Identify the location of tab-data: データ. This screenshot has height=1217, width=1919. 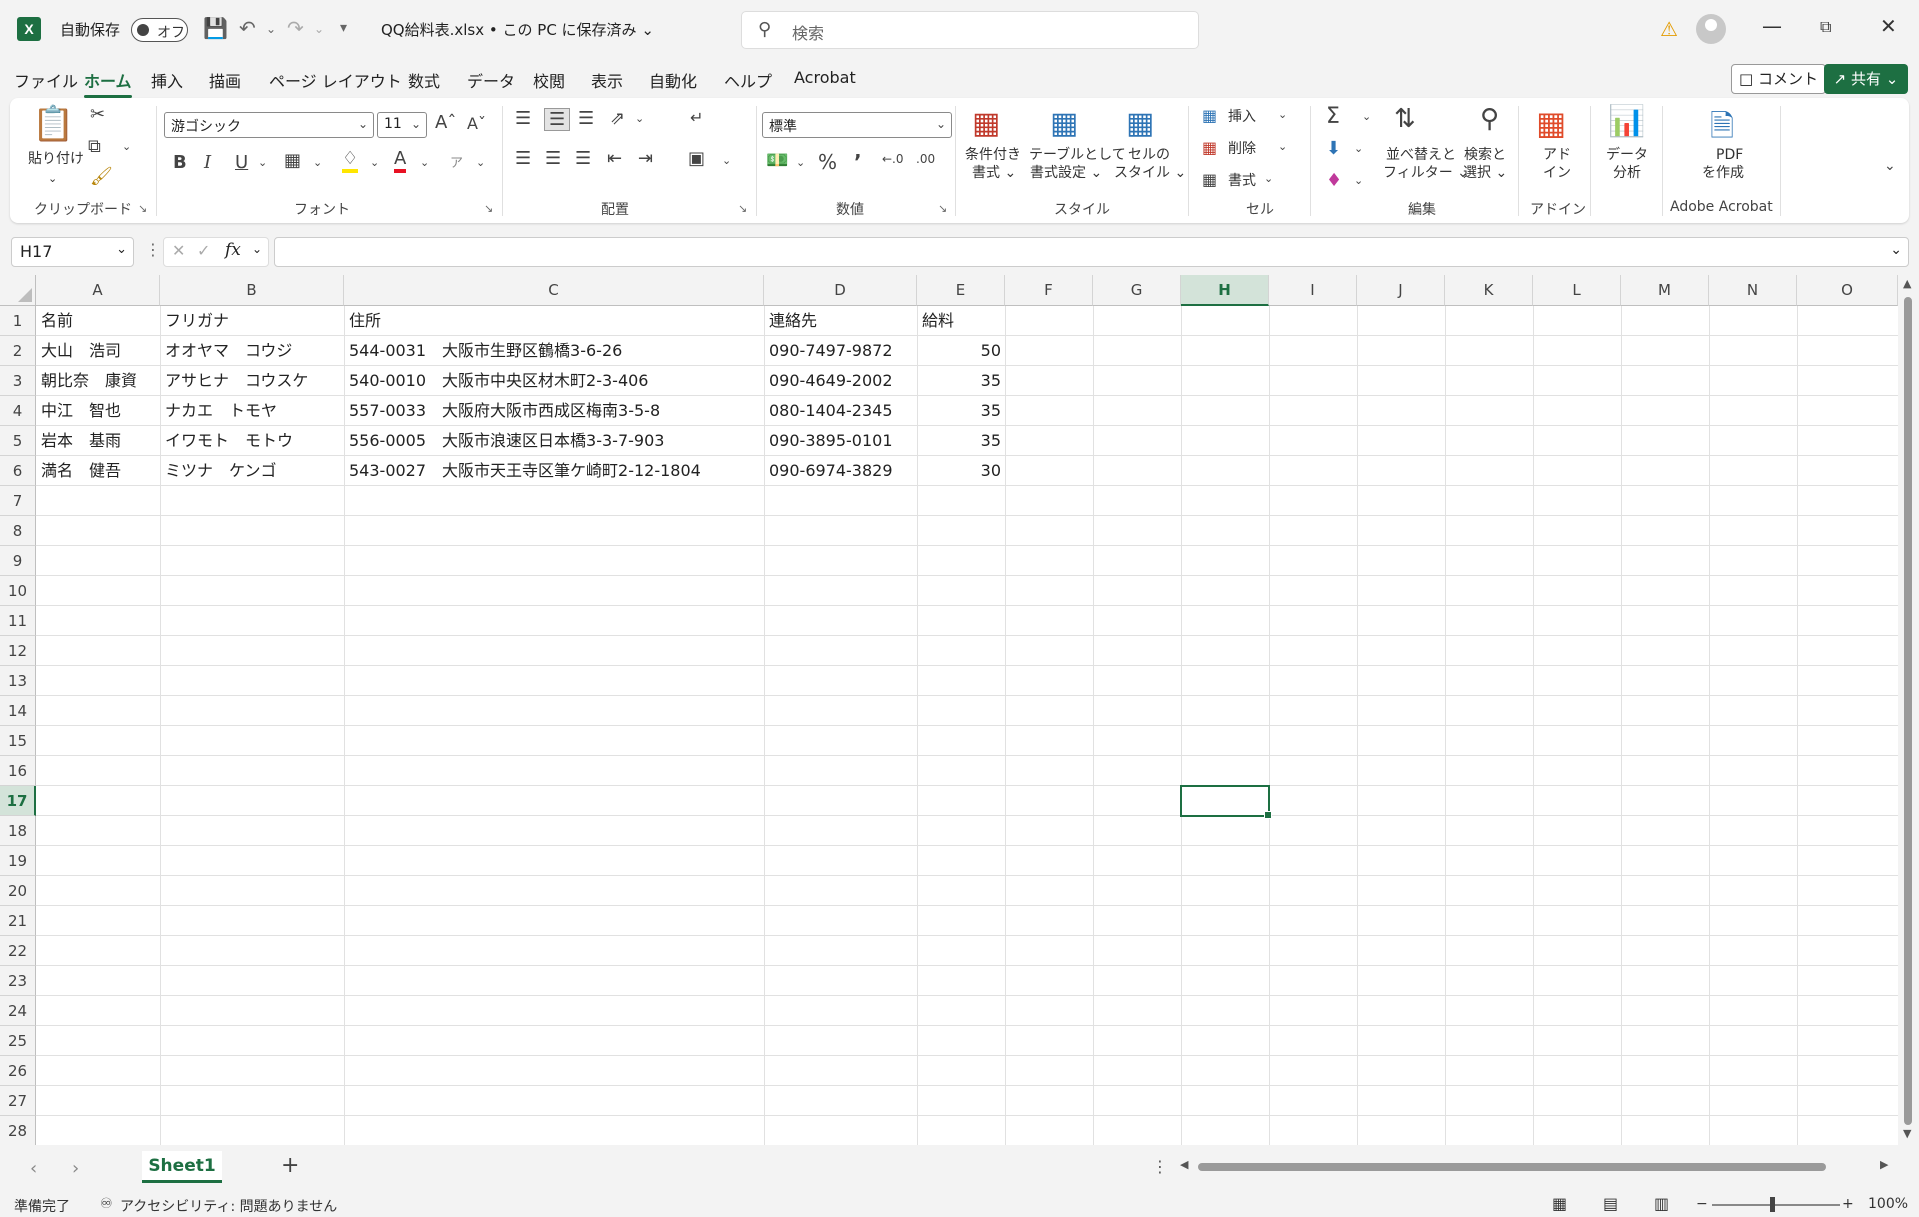
(491, 80).